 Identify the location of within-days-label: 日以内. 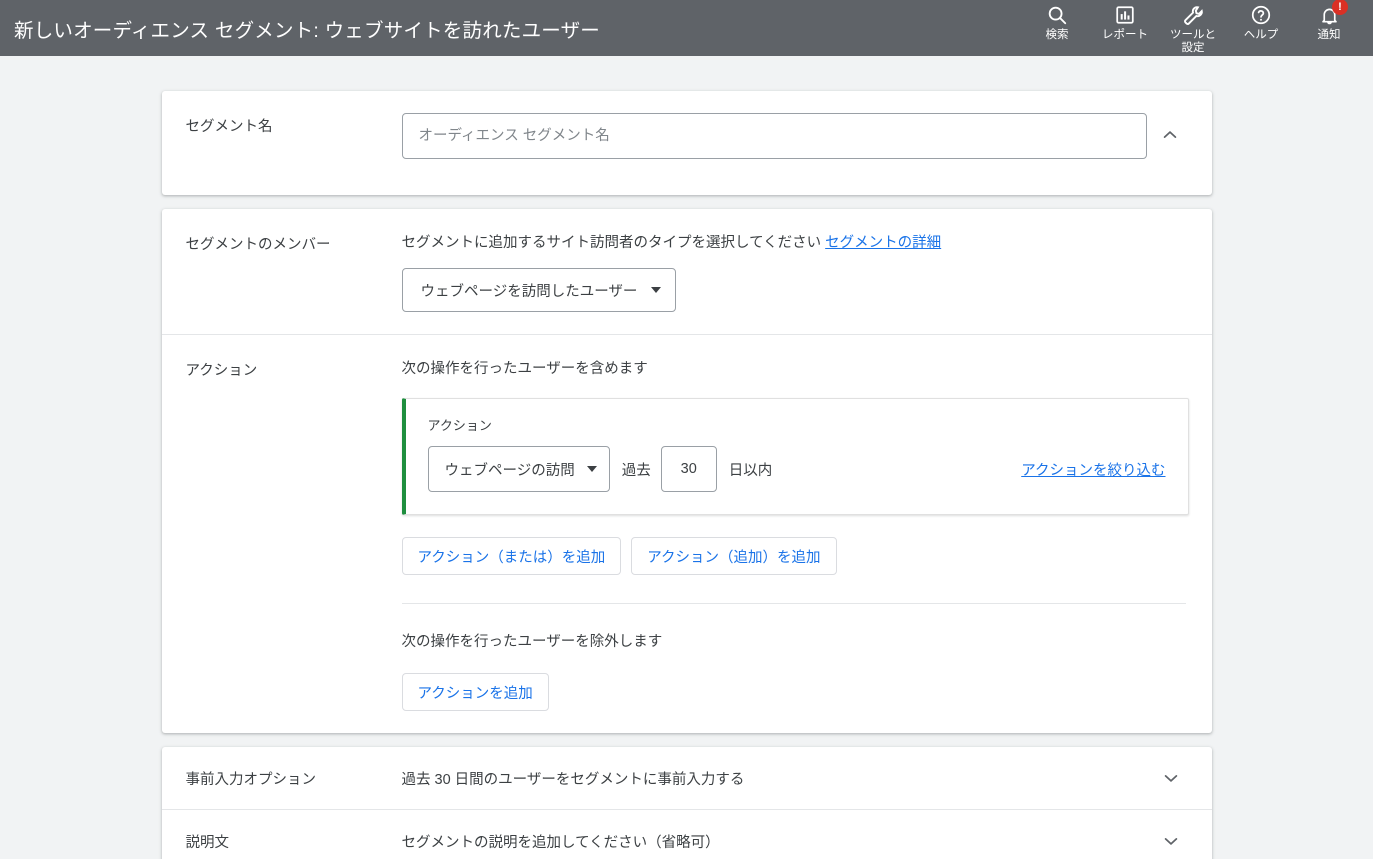
(750, 470).